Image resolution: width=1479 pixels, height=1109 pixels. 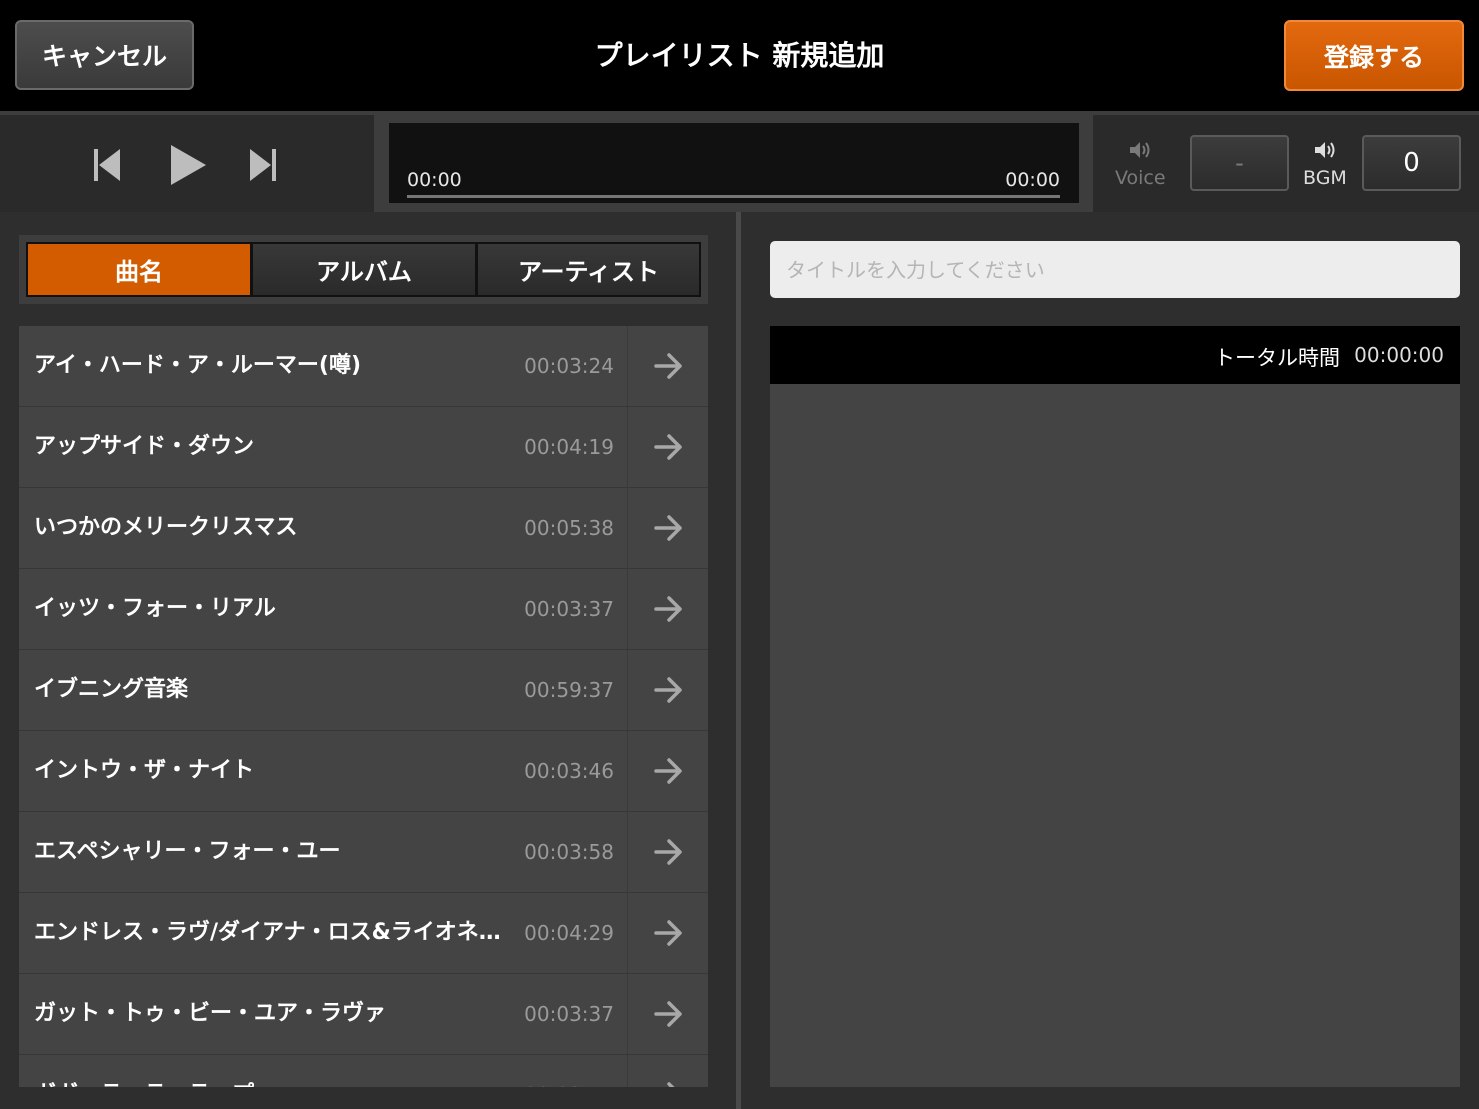 I want to click on top-bar: キャンセル プレイリスト 新規追加 登録する, so click(x=739, y=55).